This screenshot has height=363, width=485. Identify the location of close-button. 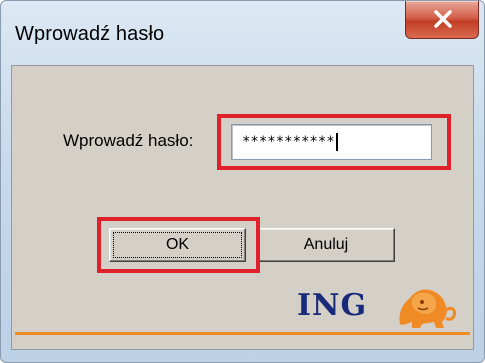
(442, 20).